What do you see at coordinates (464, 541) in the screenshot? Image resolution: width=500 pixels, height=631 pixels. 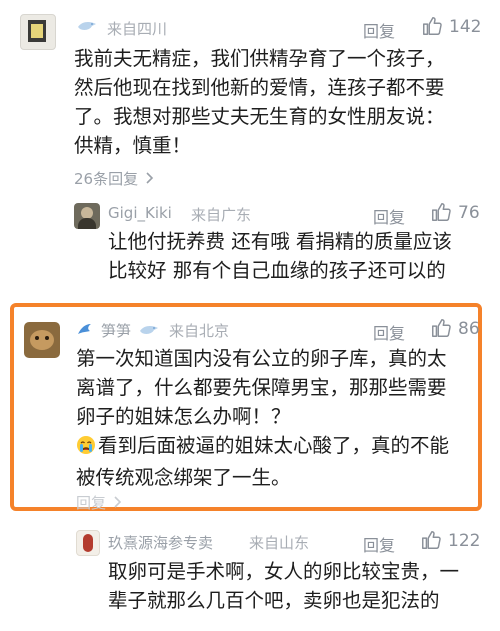 I see `like-count: 122` at bounding box center [464, 541].